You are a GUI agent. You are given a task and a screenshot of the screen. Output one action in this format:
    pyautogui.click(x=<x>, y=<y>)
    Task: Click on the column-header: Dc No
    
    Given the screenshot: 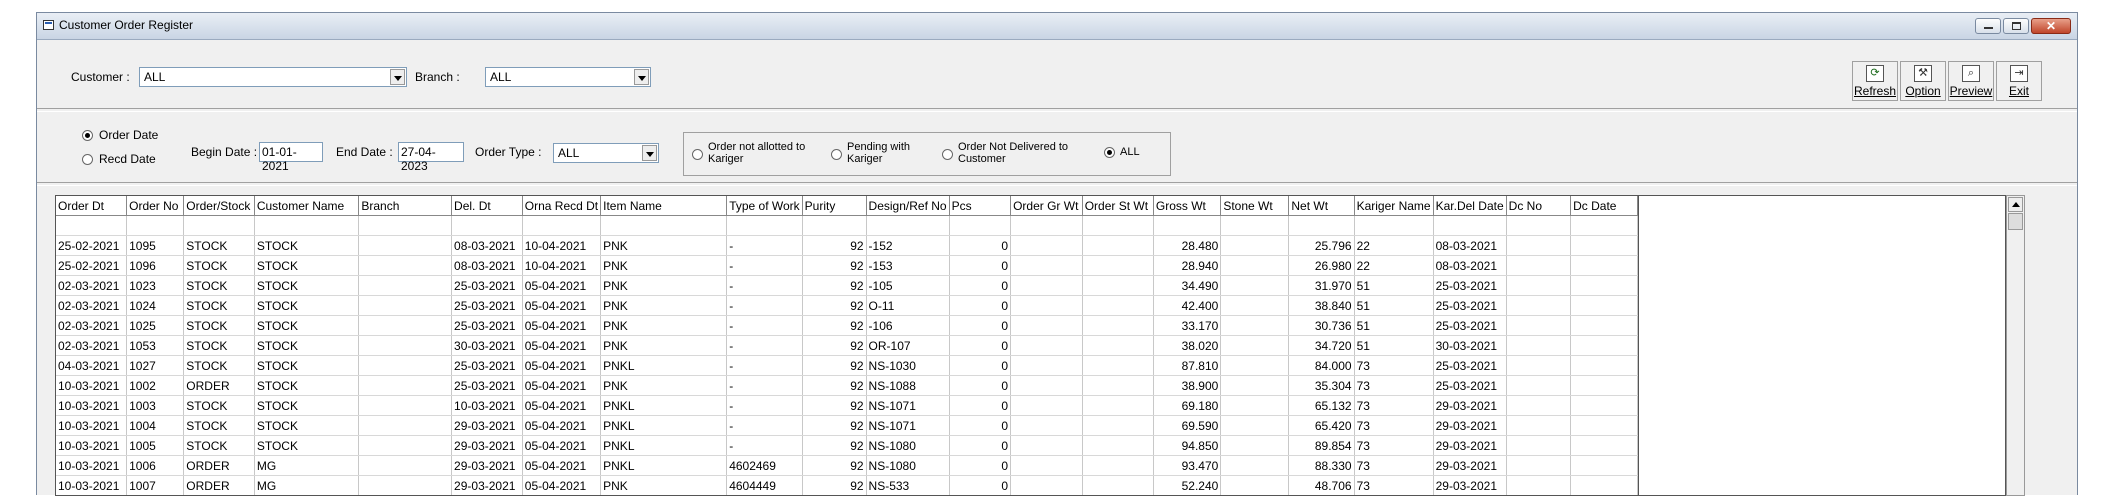 What is the action you would take?
    pyautogui.click(x=1539, y=206)
    